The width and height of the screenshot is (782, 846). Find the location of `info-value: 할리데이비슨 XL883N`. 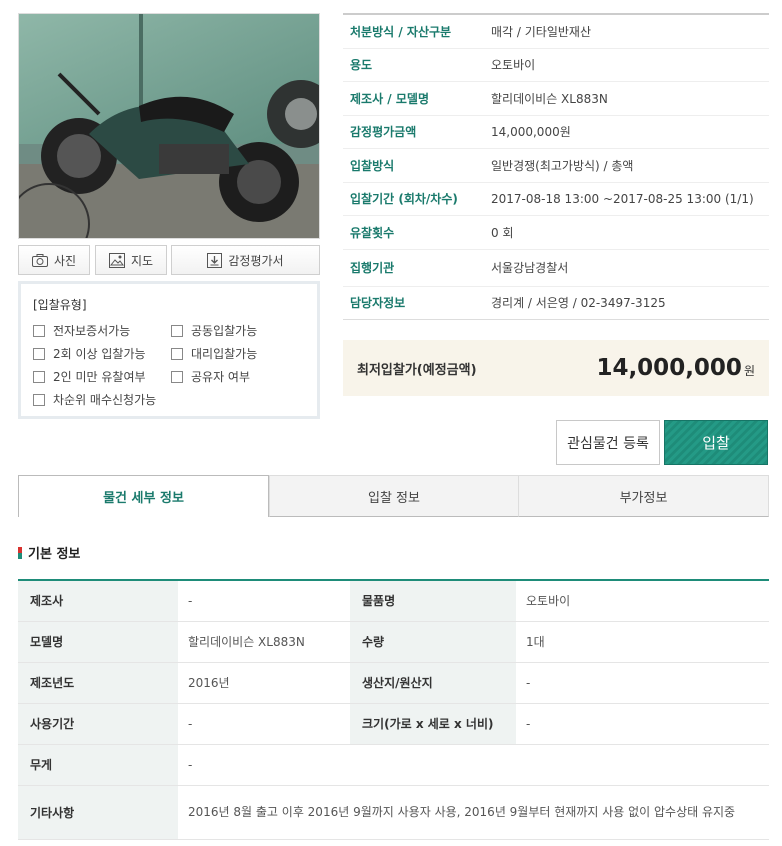

info-value: 할리데이비슨 XL883N is located at coordinates (549, 98).